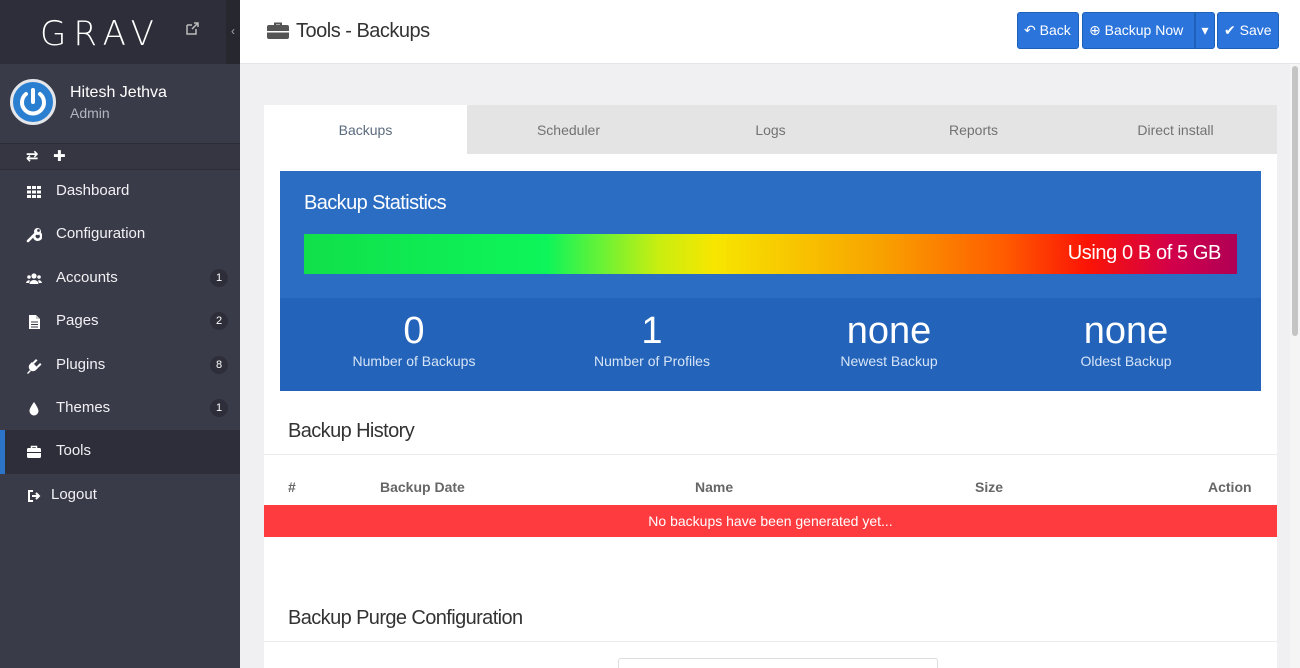 This screenshot has width=1300, height=668. What do you see at coordinates (989, 487) in the screenshot?
I see `column-header-size: Size` at bounding box center [989, 487].